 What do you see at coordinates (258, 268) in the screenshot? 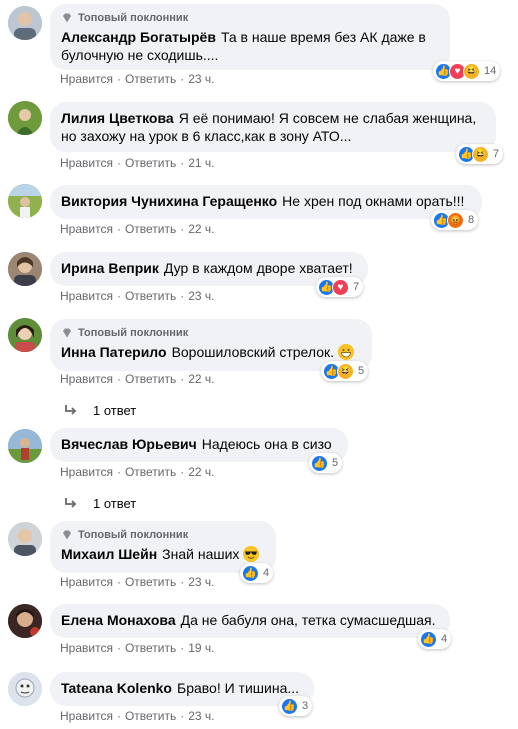
I see `comment-text: Дур в каждом дворе хватает!` at bounding box center [258, 268].